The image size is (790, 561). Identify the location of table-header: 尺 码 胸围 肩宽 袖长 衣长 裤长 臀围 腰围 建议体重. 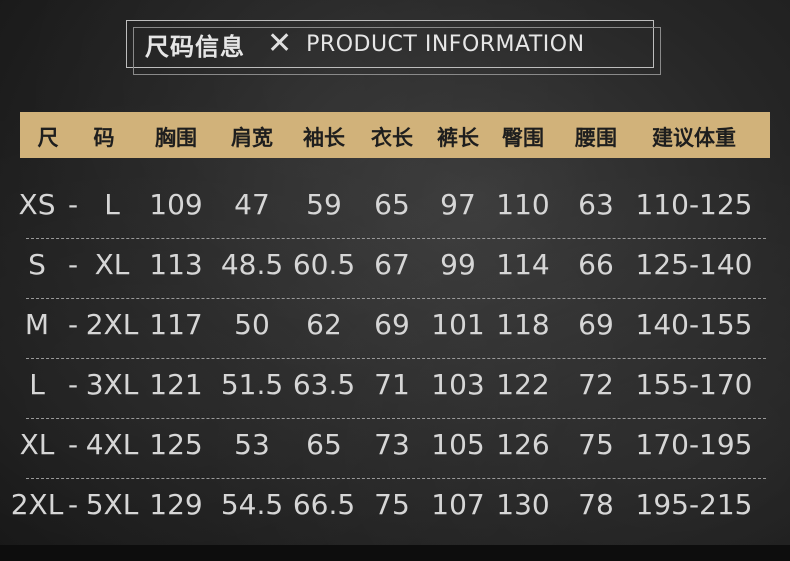
(395, 135).